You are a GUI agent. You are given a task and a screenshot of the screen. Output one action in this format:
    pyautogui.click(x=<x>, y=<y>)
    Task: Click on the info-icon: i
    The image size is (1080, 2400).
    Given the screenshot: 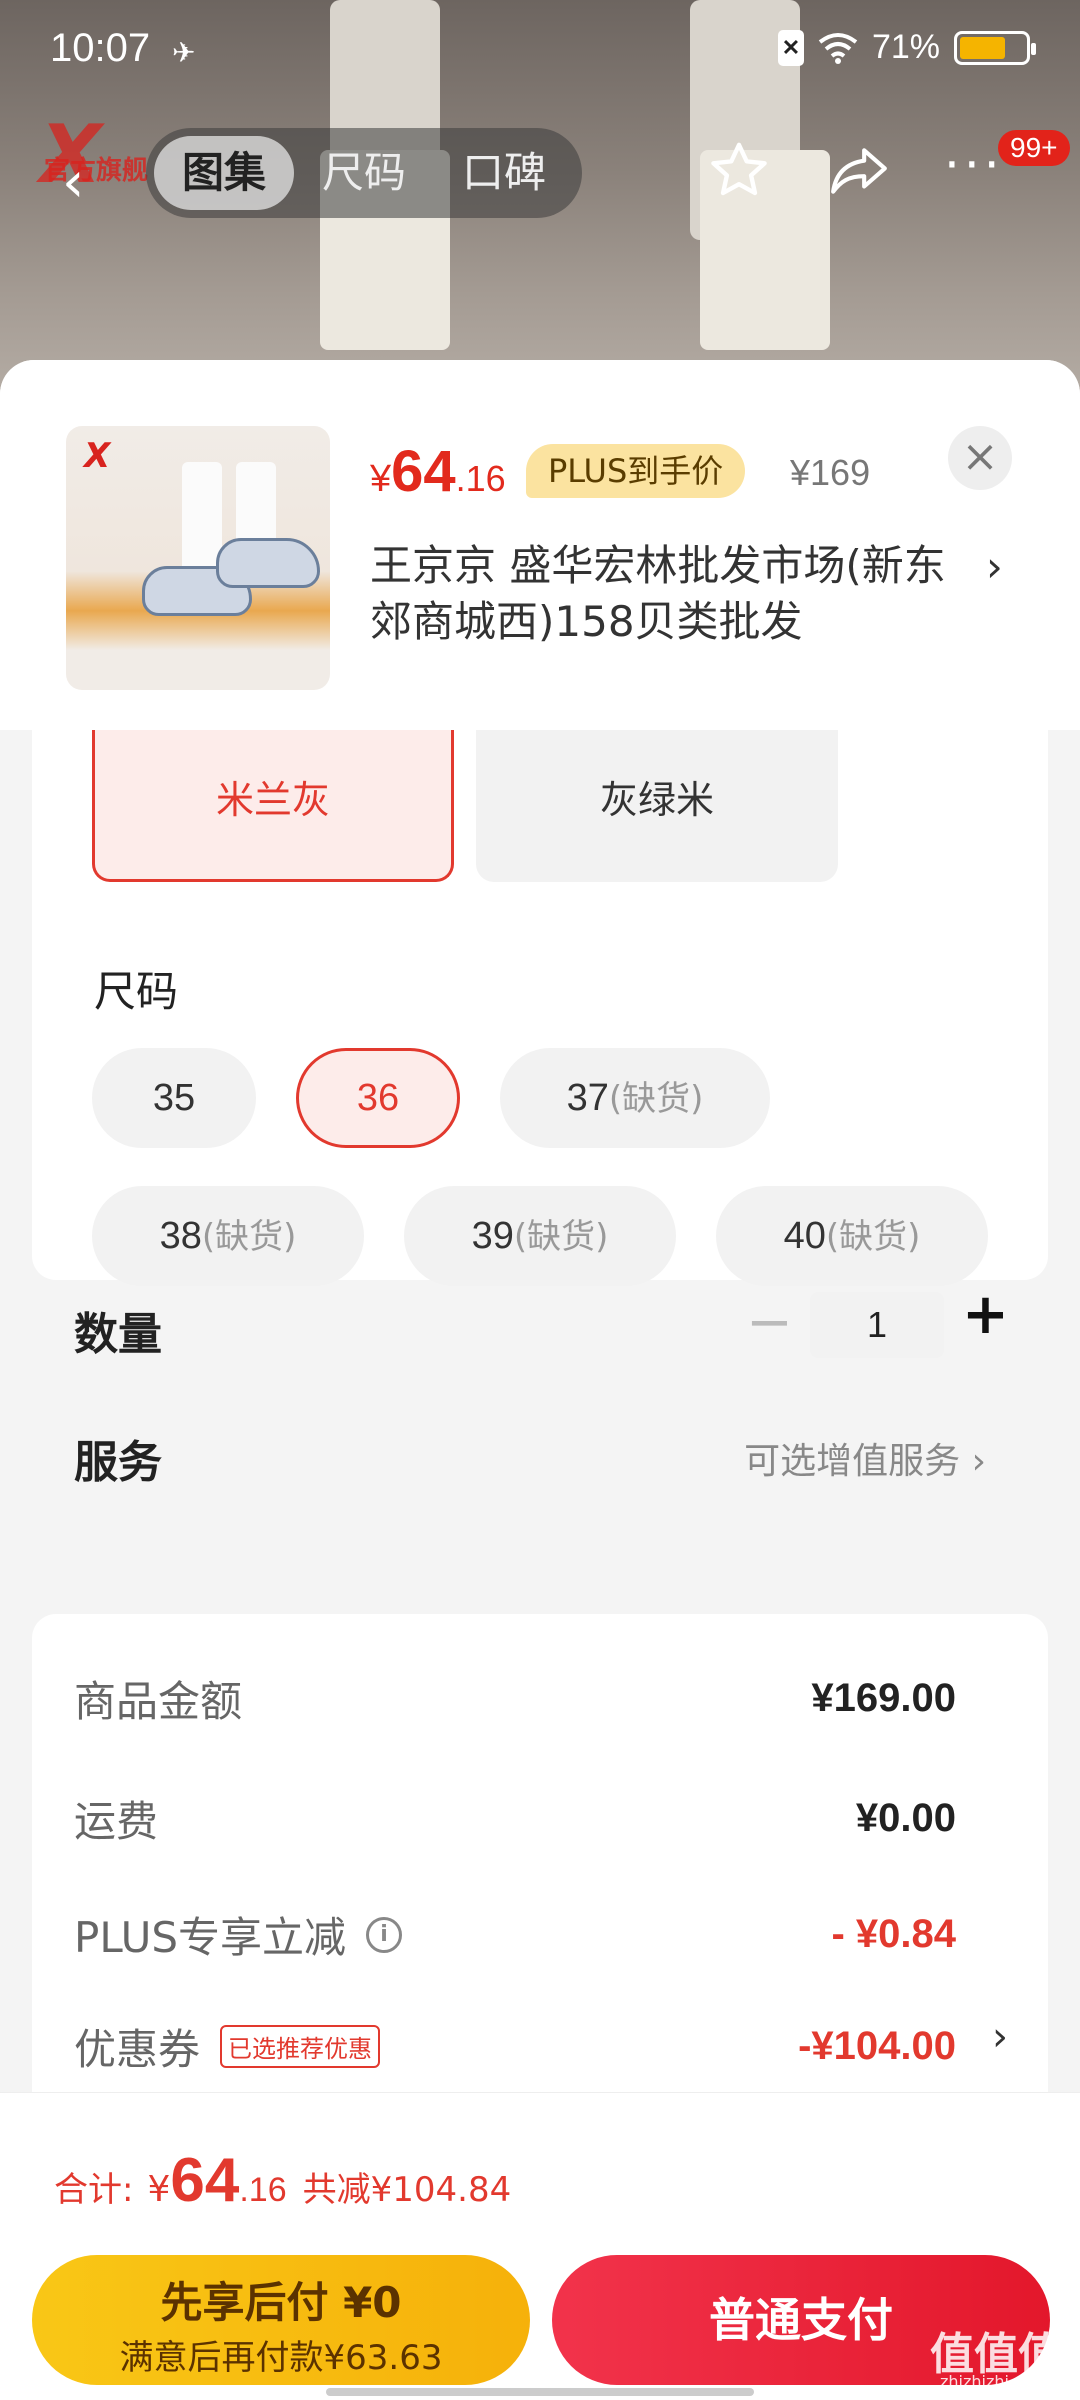 What is the action you would take?
    pyautogui.click(x=384, y=1934)
    